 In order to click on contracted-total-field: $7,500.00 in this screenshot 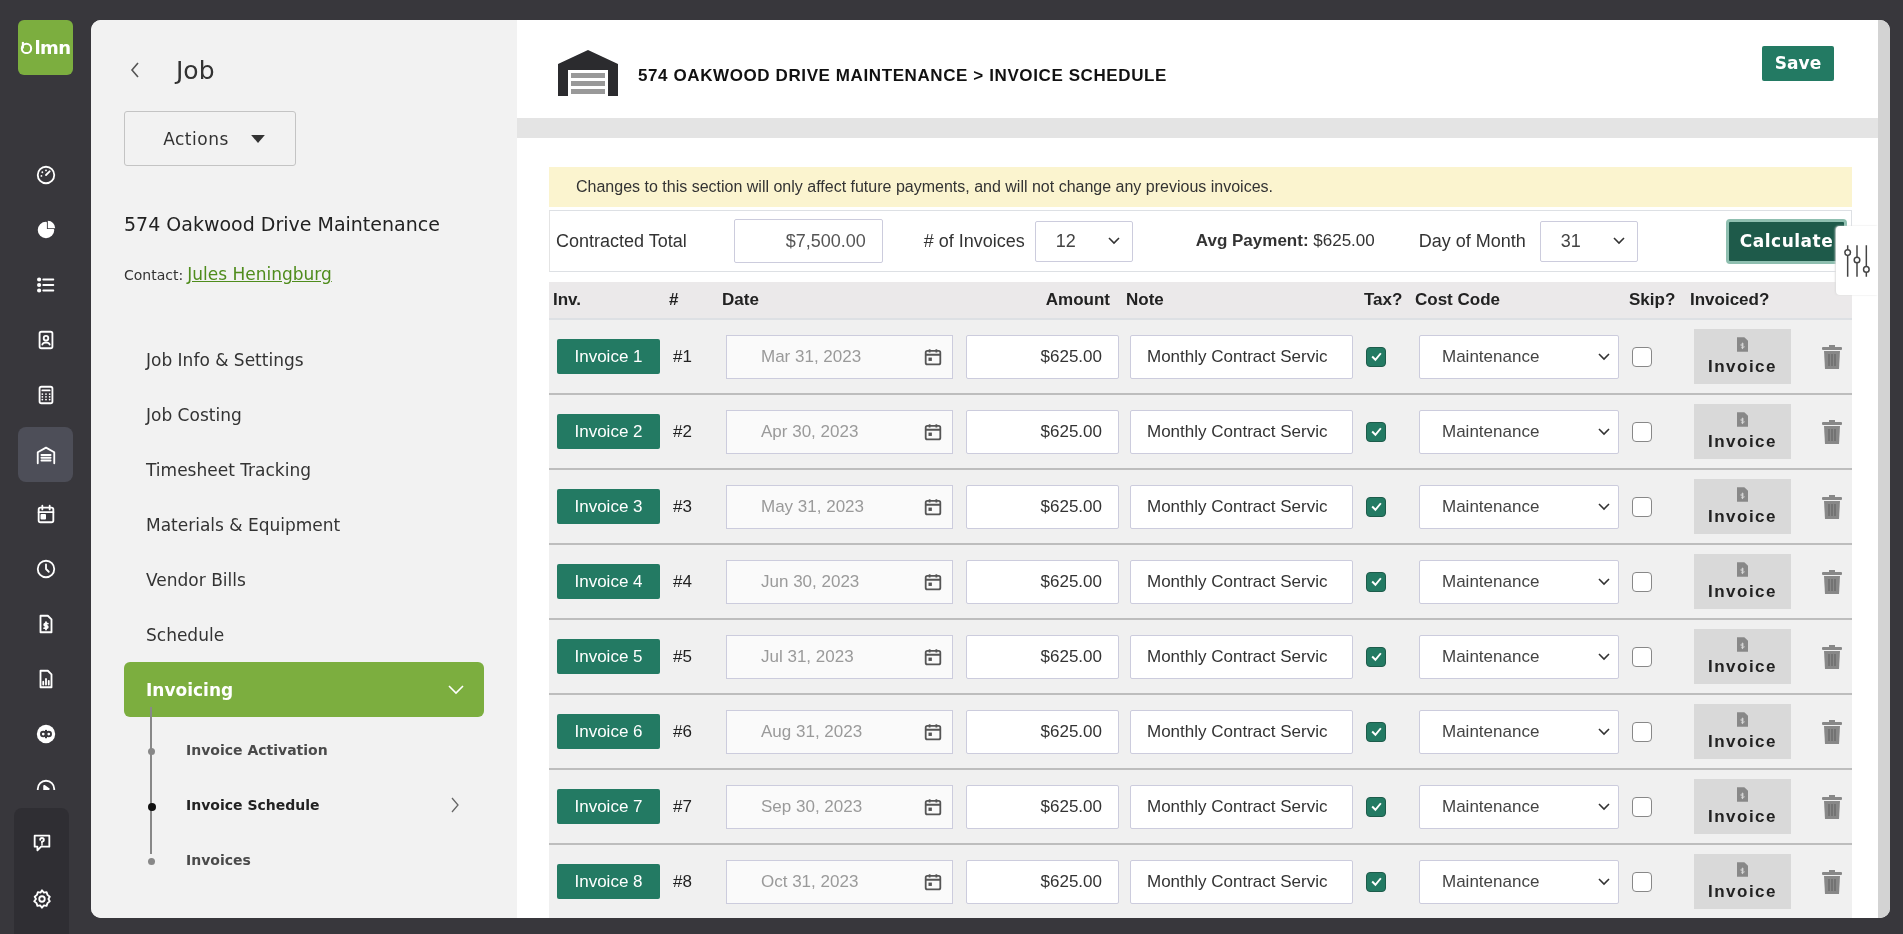, I will do `click(808, 241)`.